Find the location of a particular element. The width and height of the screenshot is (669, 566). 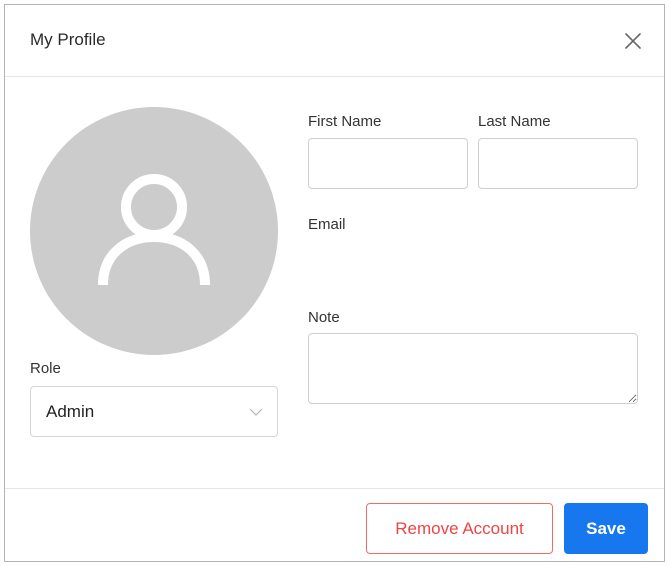

chevron-down-icon is located at coordinates (256, 412).